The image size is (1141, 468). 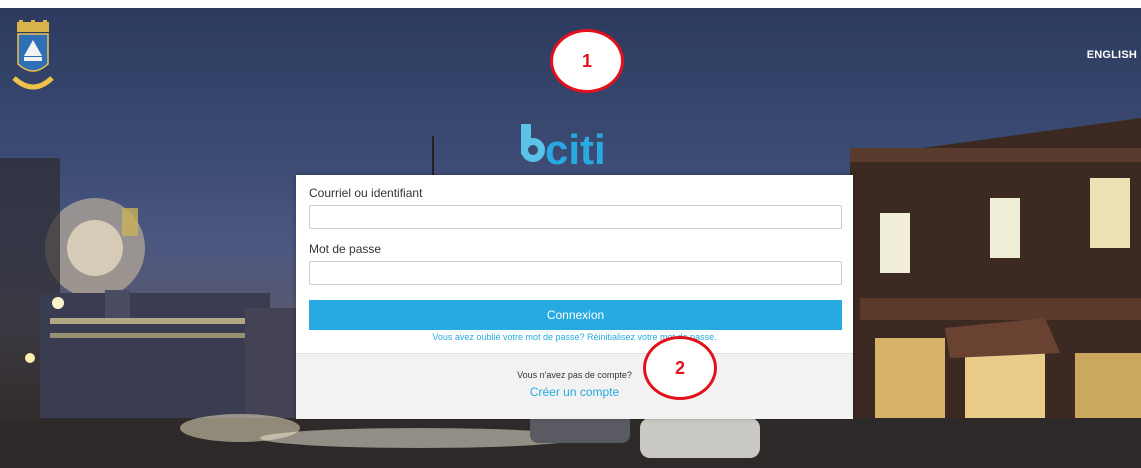 What do you see at coordinates (574, 375) in the screenshot?
I see `no-account-text: Vous n'avez pas de compte?` at bounding box center [574, 375].